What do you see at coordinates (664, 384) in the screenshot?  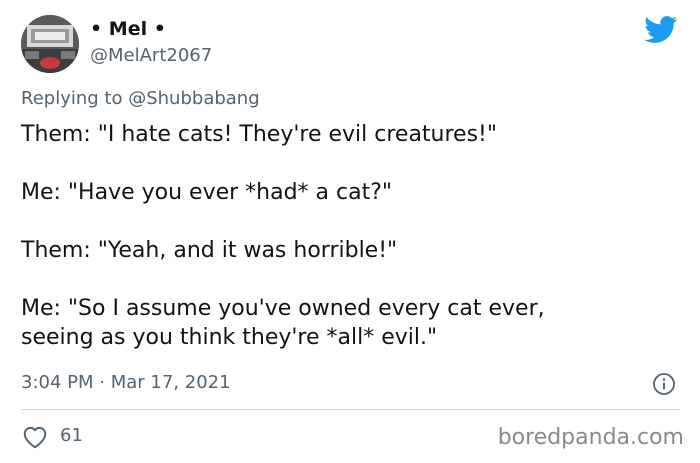 I see `info-icon` at bounding box center [664, 384].